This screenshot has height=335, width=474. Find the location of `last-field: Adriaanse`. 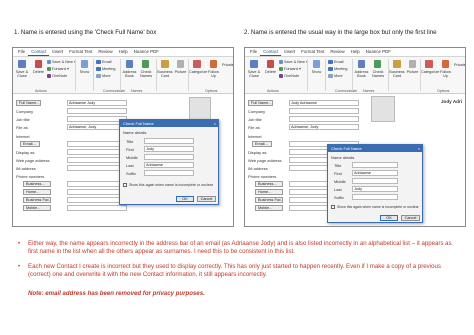

last-field: Adriaanse is located at coordinates (169, 165).